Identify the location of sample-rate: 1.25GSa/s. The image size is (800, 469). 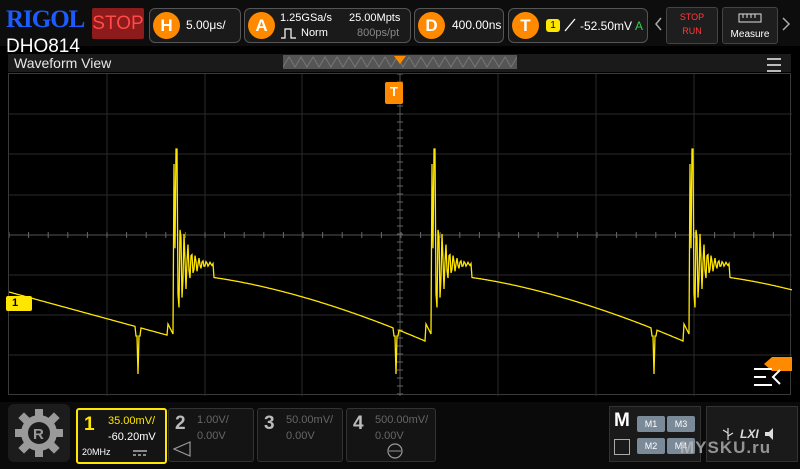
(306, 18).